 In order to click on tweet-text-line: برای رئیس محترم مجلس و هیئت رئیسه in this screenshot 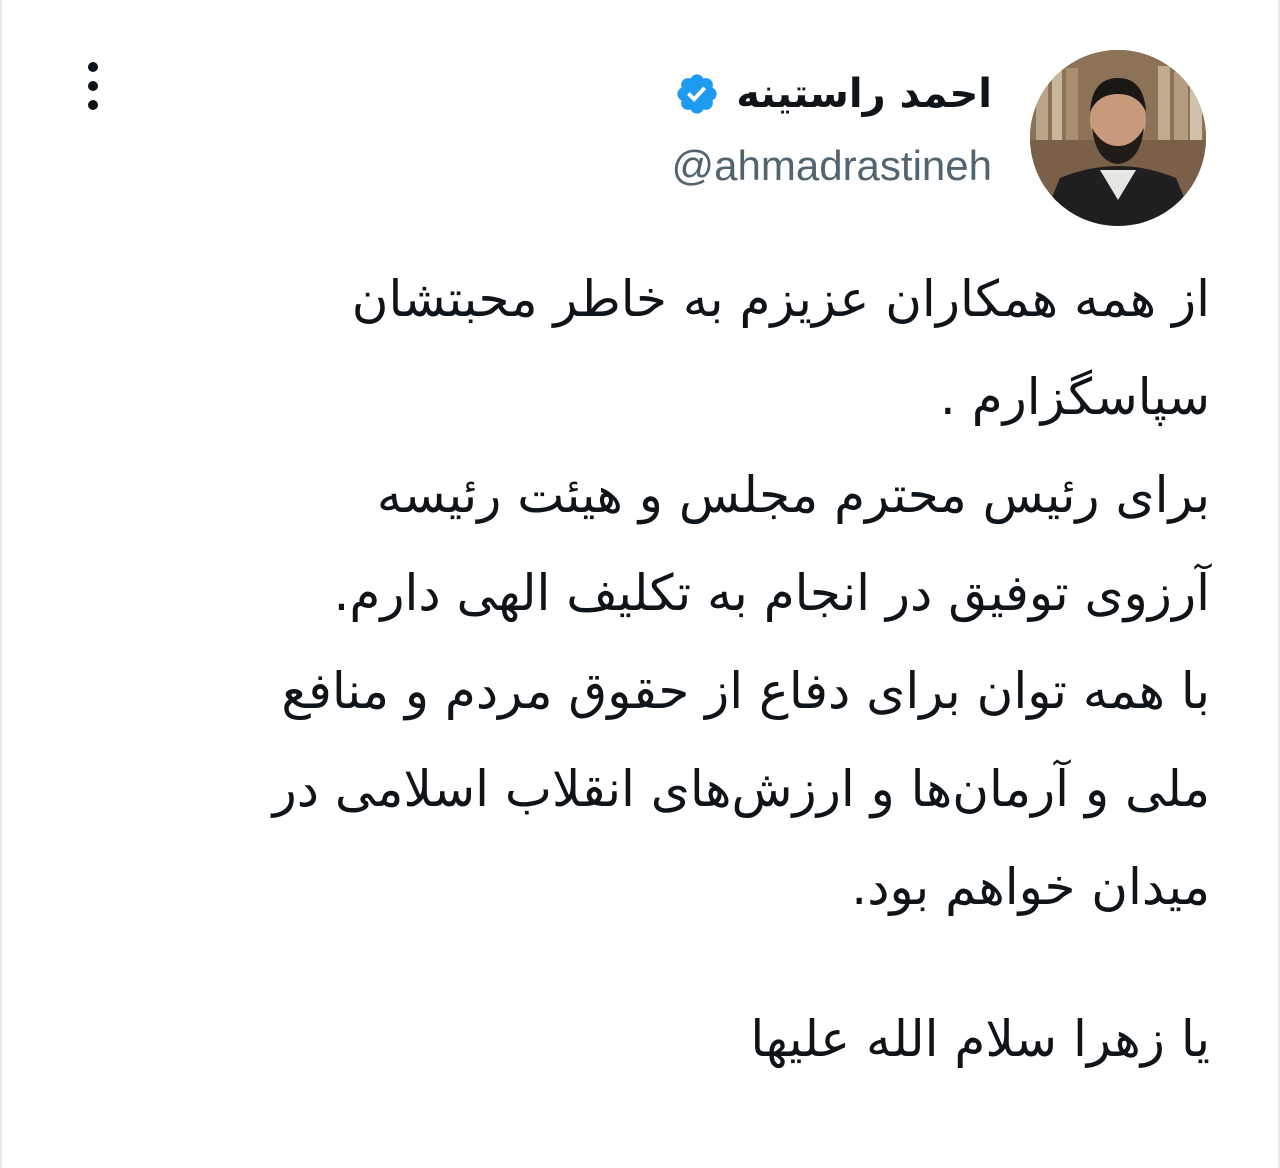, I will do `click(793, 495)`.